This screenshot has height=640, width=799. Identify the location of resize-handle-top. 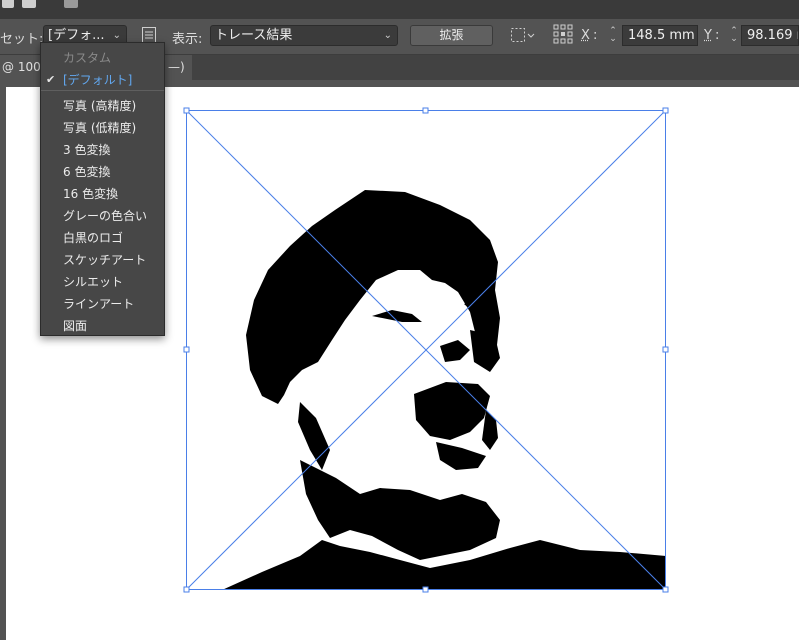
(425, 110).